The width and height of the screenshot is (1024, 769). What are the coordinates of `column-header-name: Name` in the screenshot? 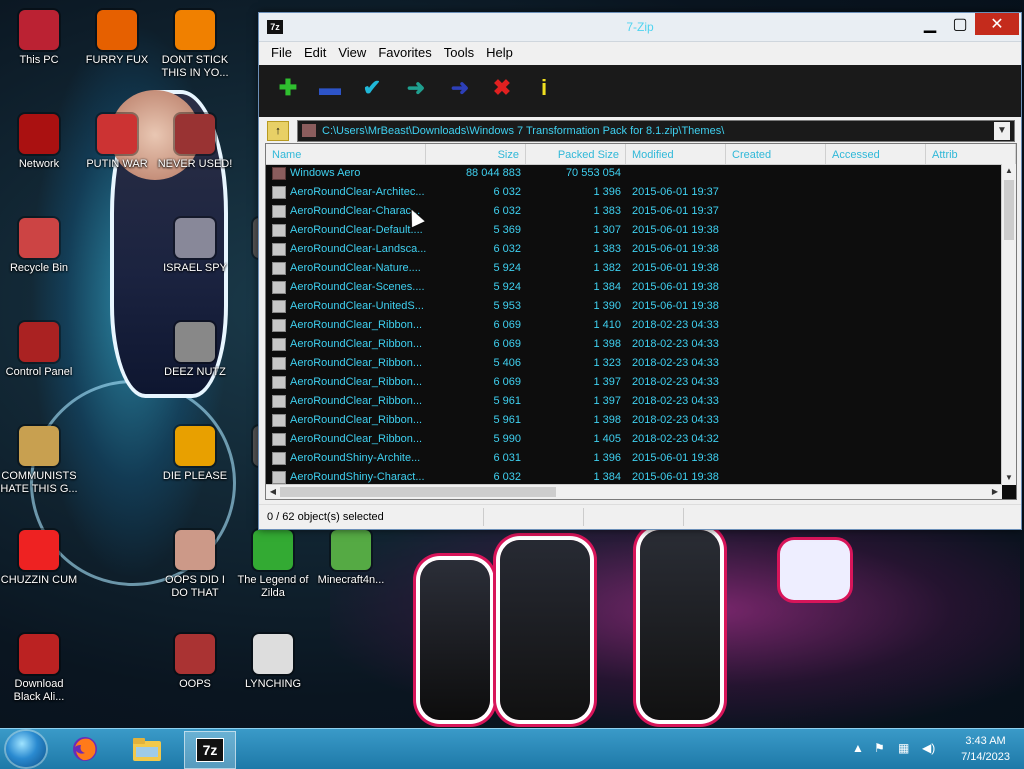 It's located at (346, 154).